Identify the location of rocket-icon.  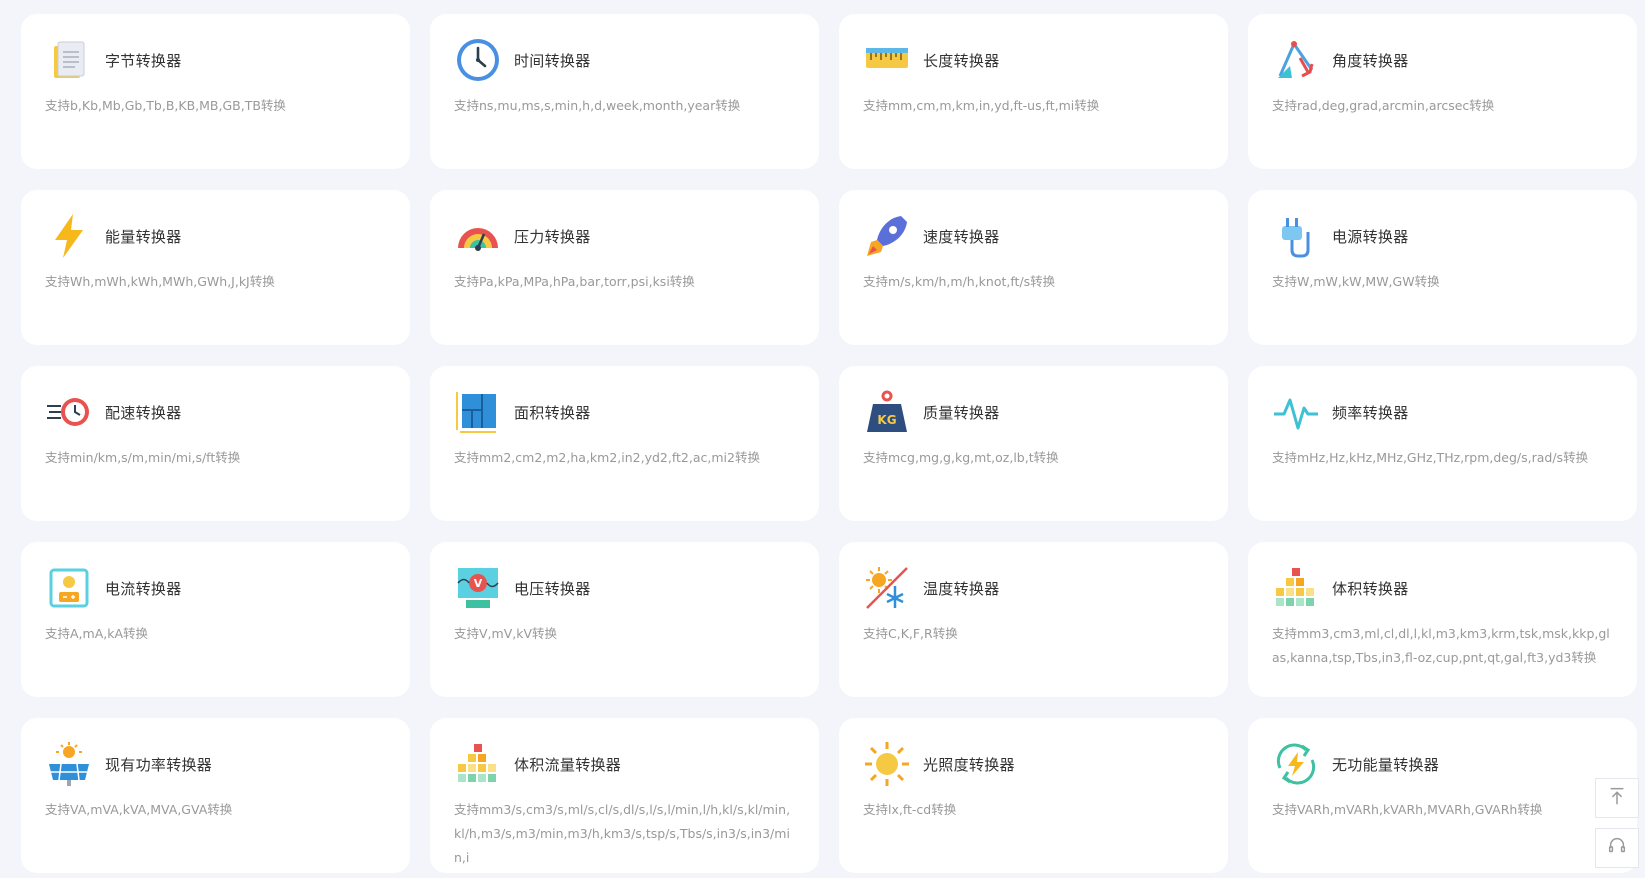
(887, 236).